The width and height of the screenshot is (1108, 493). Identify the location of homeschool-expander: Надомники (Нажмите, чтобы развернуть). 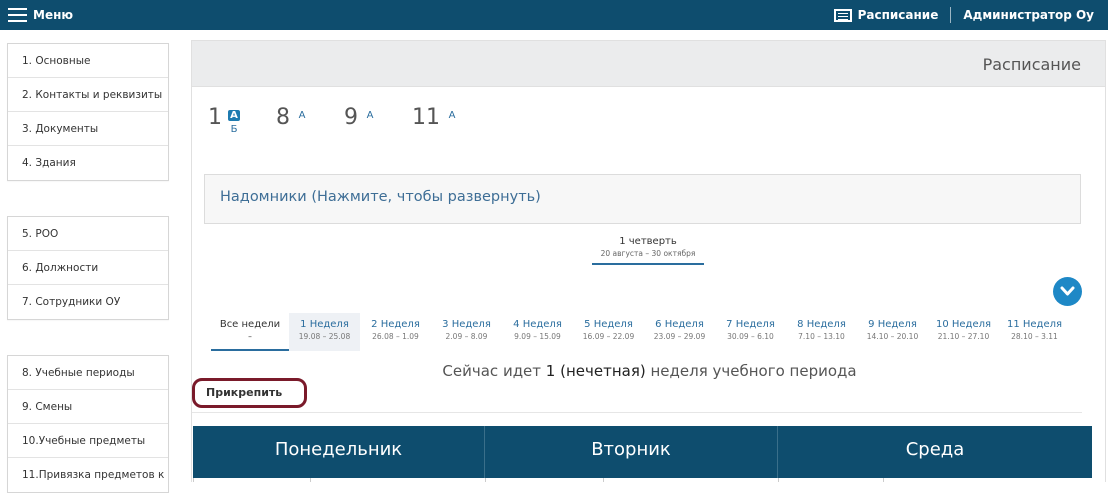
(642, 199).